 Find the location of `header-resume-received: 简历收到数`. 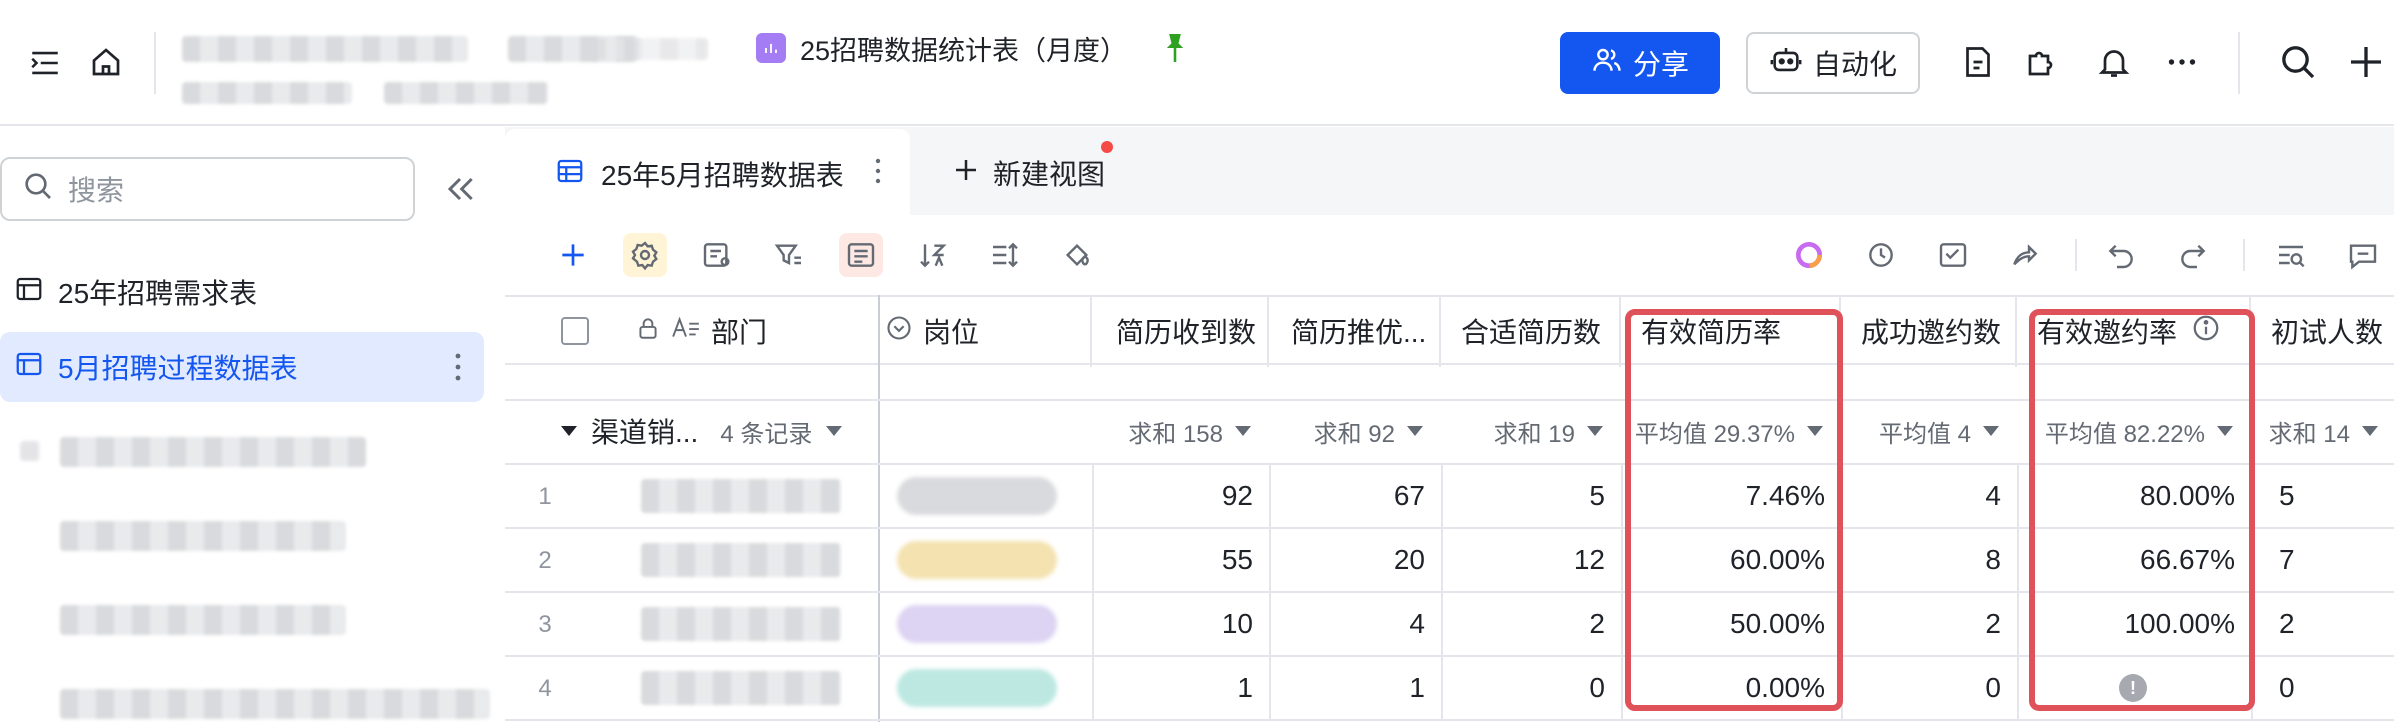

header-resume-received: 简历收到数 is located at coordinates (1183, 331).